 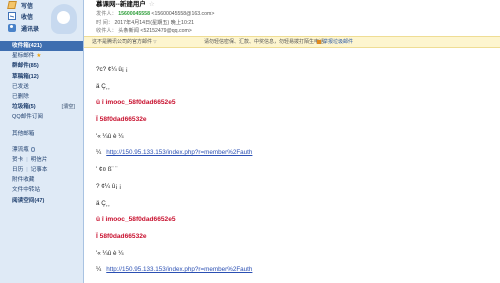 I want to click on warning-text-advice: 请勿轻信密保、汇款、中奖信息，勿轻易拨打陌生电话。, so click(x=267, y=42).